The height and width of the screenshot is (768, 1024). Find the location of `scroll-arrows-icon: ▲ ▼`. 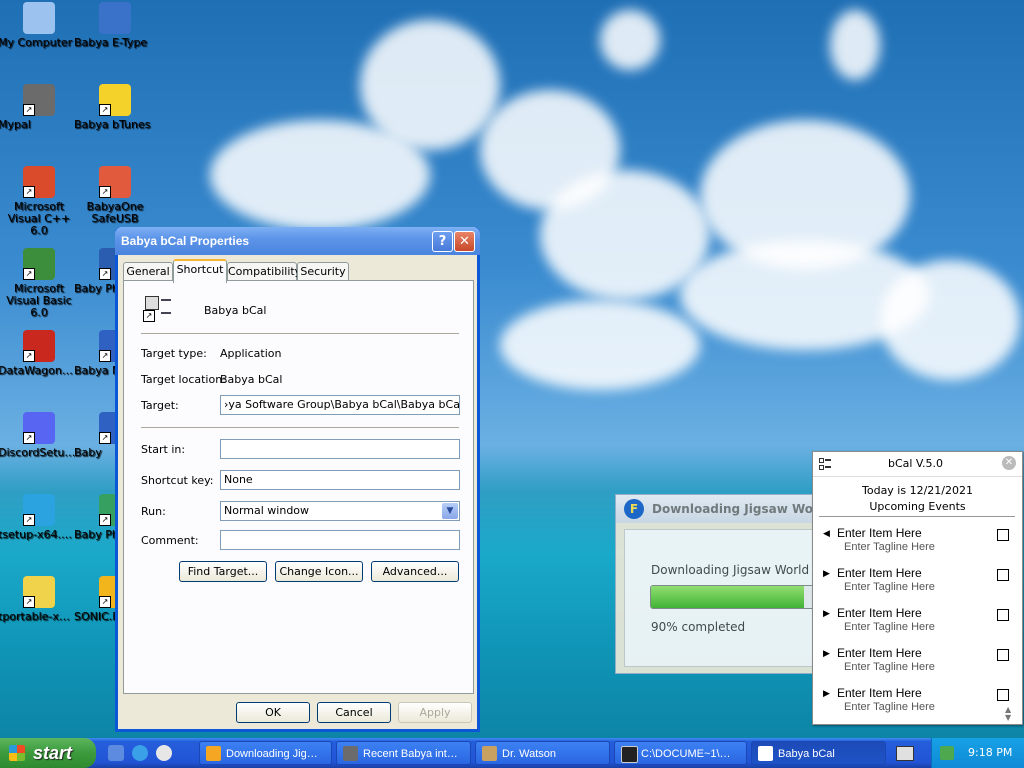

scroll-arrows-icon: ▲ ▼ is located at coordinates (1008, 714).